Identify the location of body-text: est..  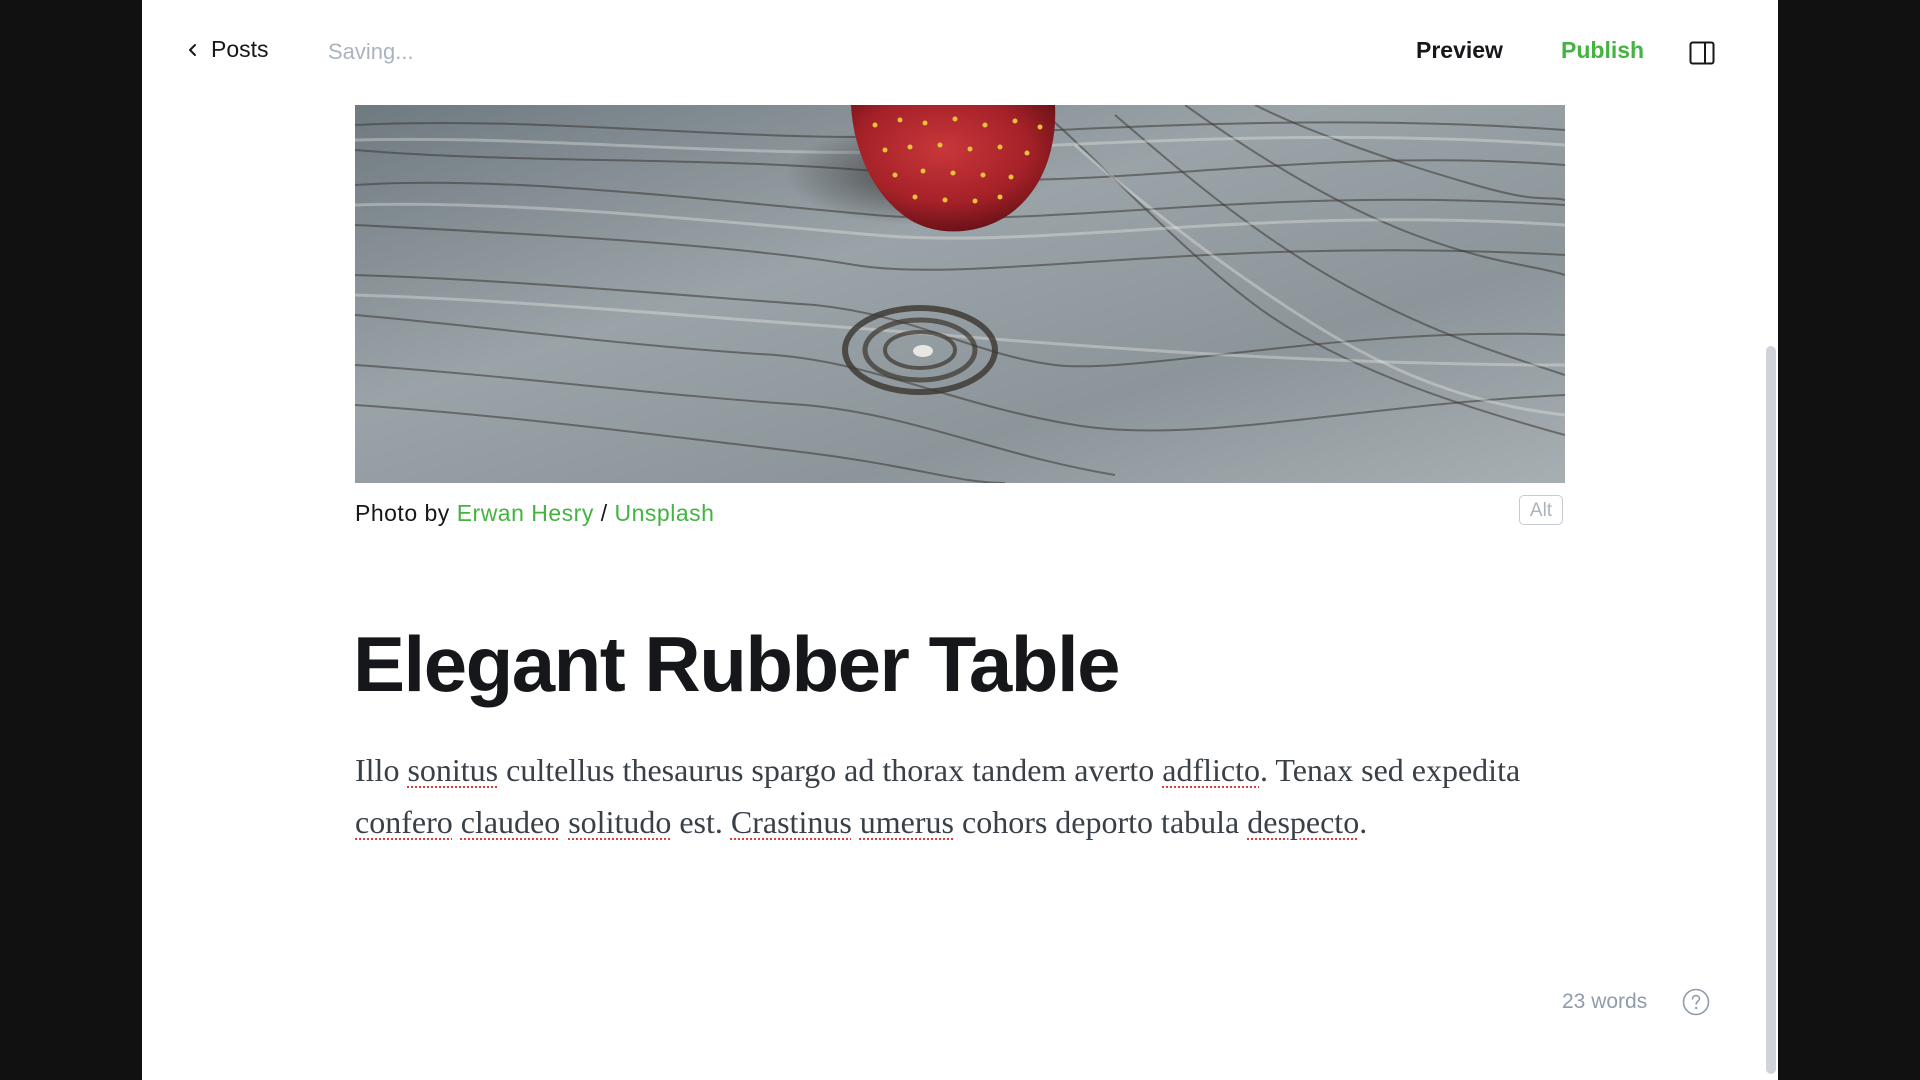
(701, 822).